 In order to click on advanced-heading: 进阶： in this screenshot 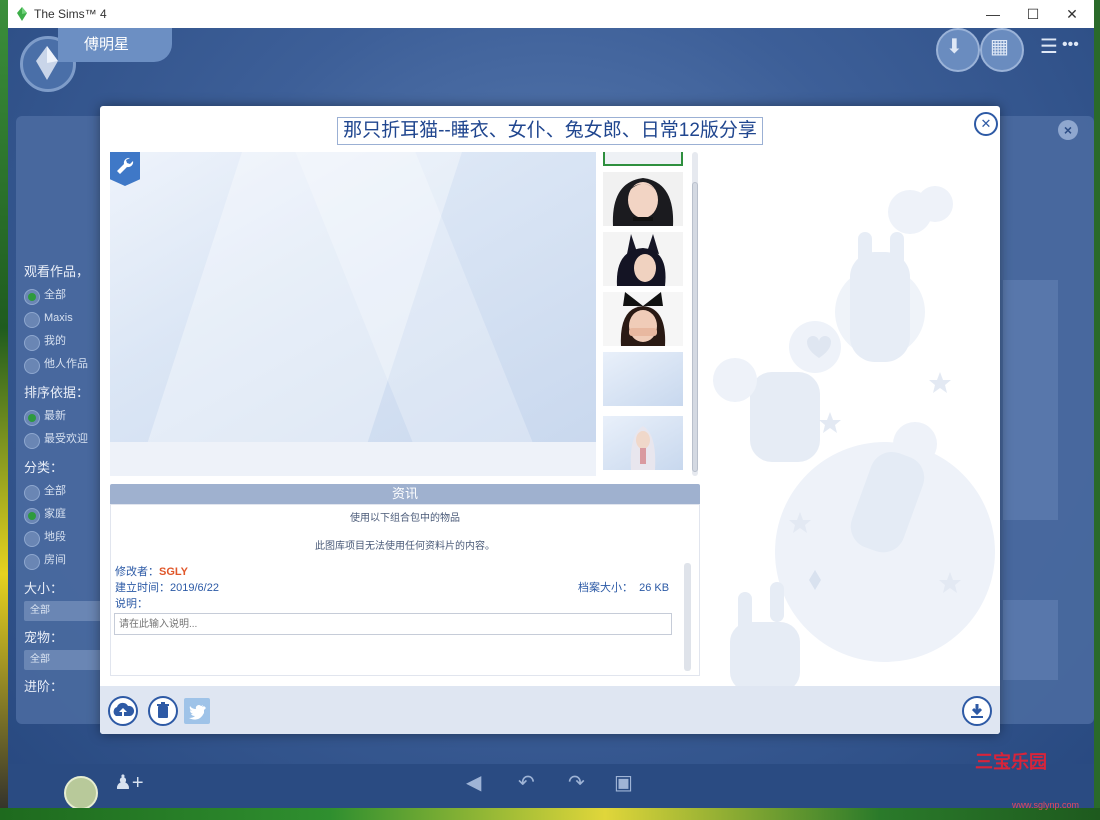, I will do `click(44, 686)`.